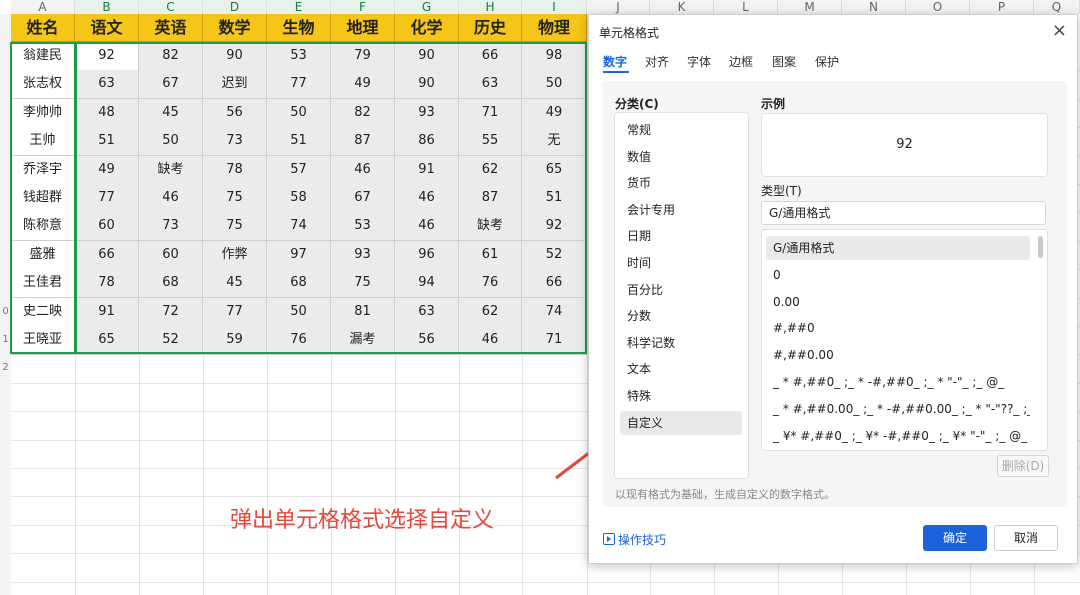 Image resolution: width=1080 pixels, height=595 pixels. Describe the element at coordinates (657, 61) in the screenshot. I see `tab-alignment: 对齐` at that location.